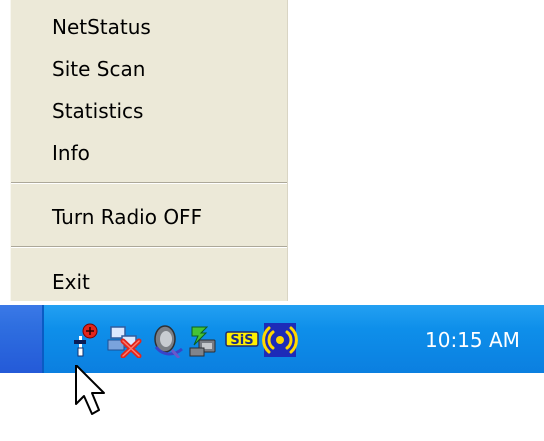  I want to click on svg-text: SiS, so click(241, 340).